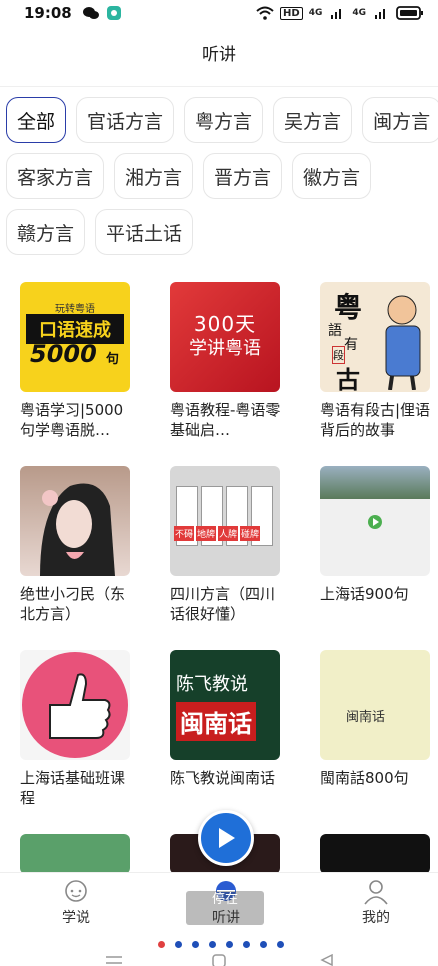  Describe the element at coordinates (113, 13) in the screenshot. I see `app-notification-icon` at that location.